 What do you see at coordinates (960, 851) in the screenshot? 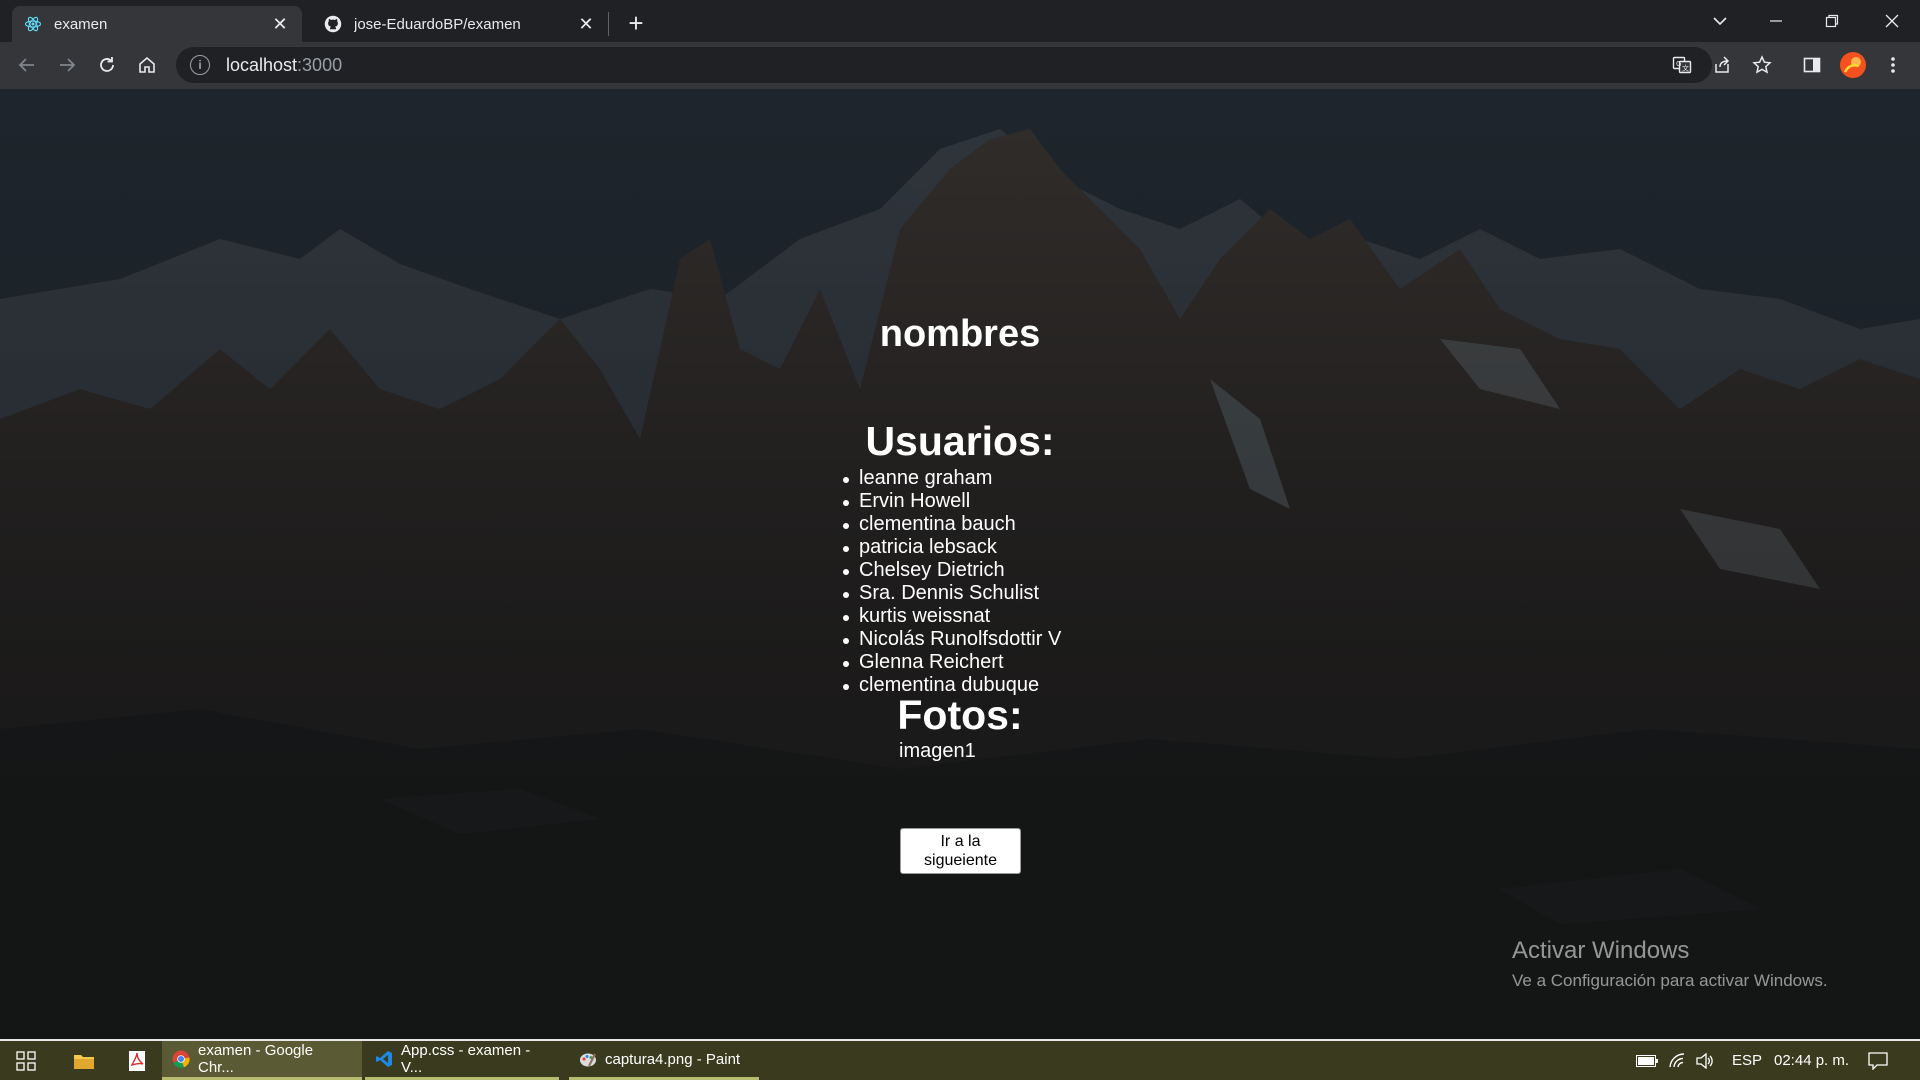
I see `next-page-button: Ir a la sigueiente` at bounding box center [960, 851].